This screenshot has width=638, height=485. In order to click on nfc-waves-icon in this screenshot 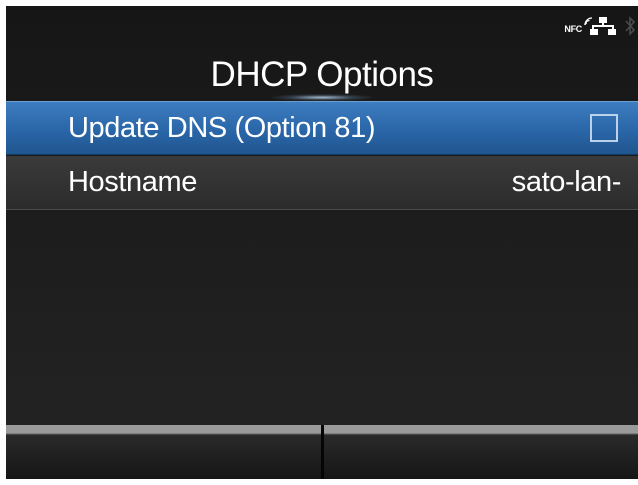, I will do `click(588, 21)`.